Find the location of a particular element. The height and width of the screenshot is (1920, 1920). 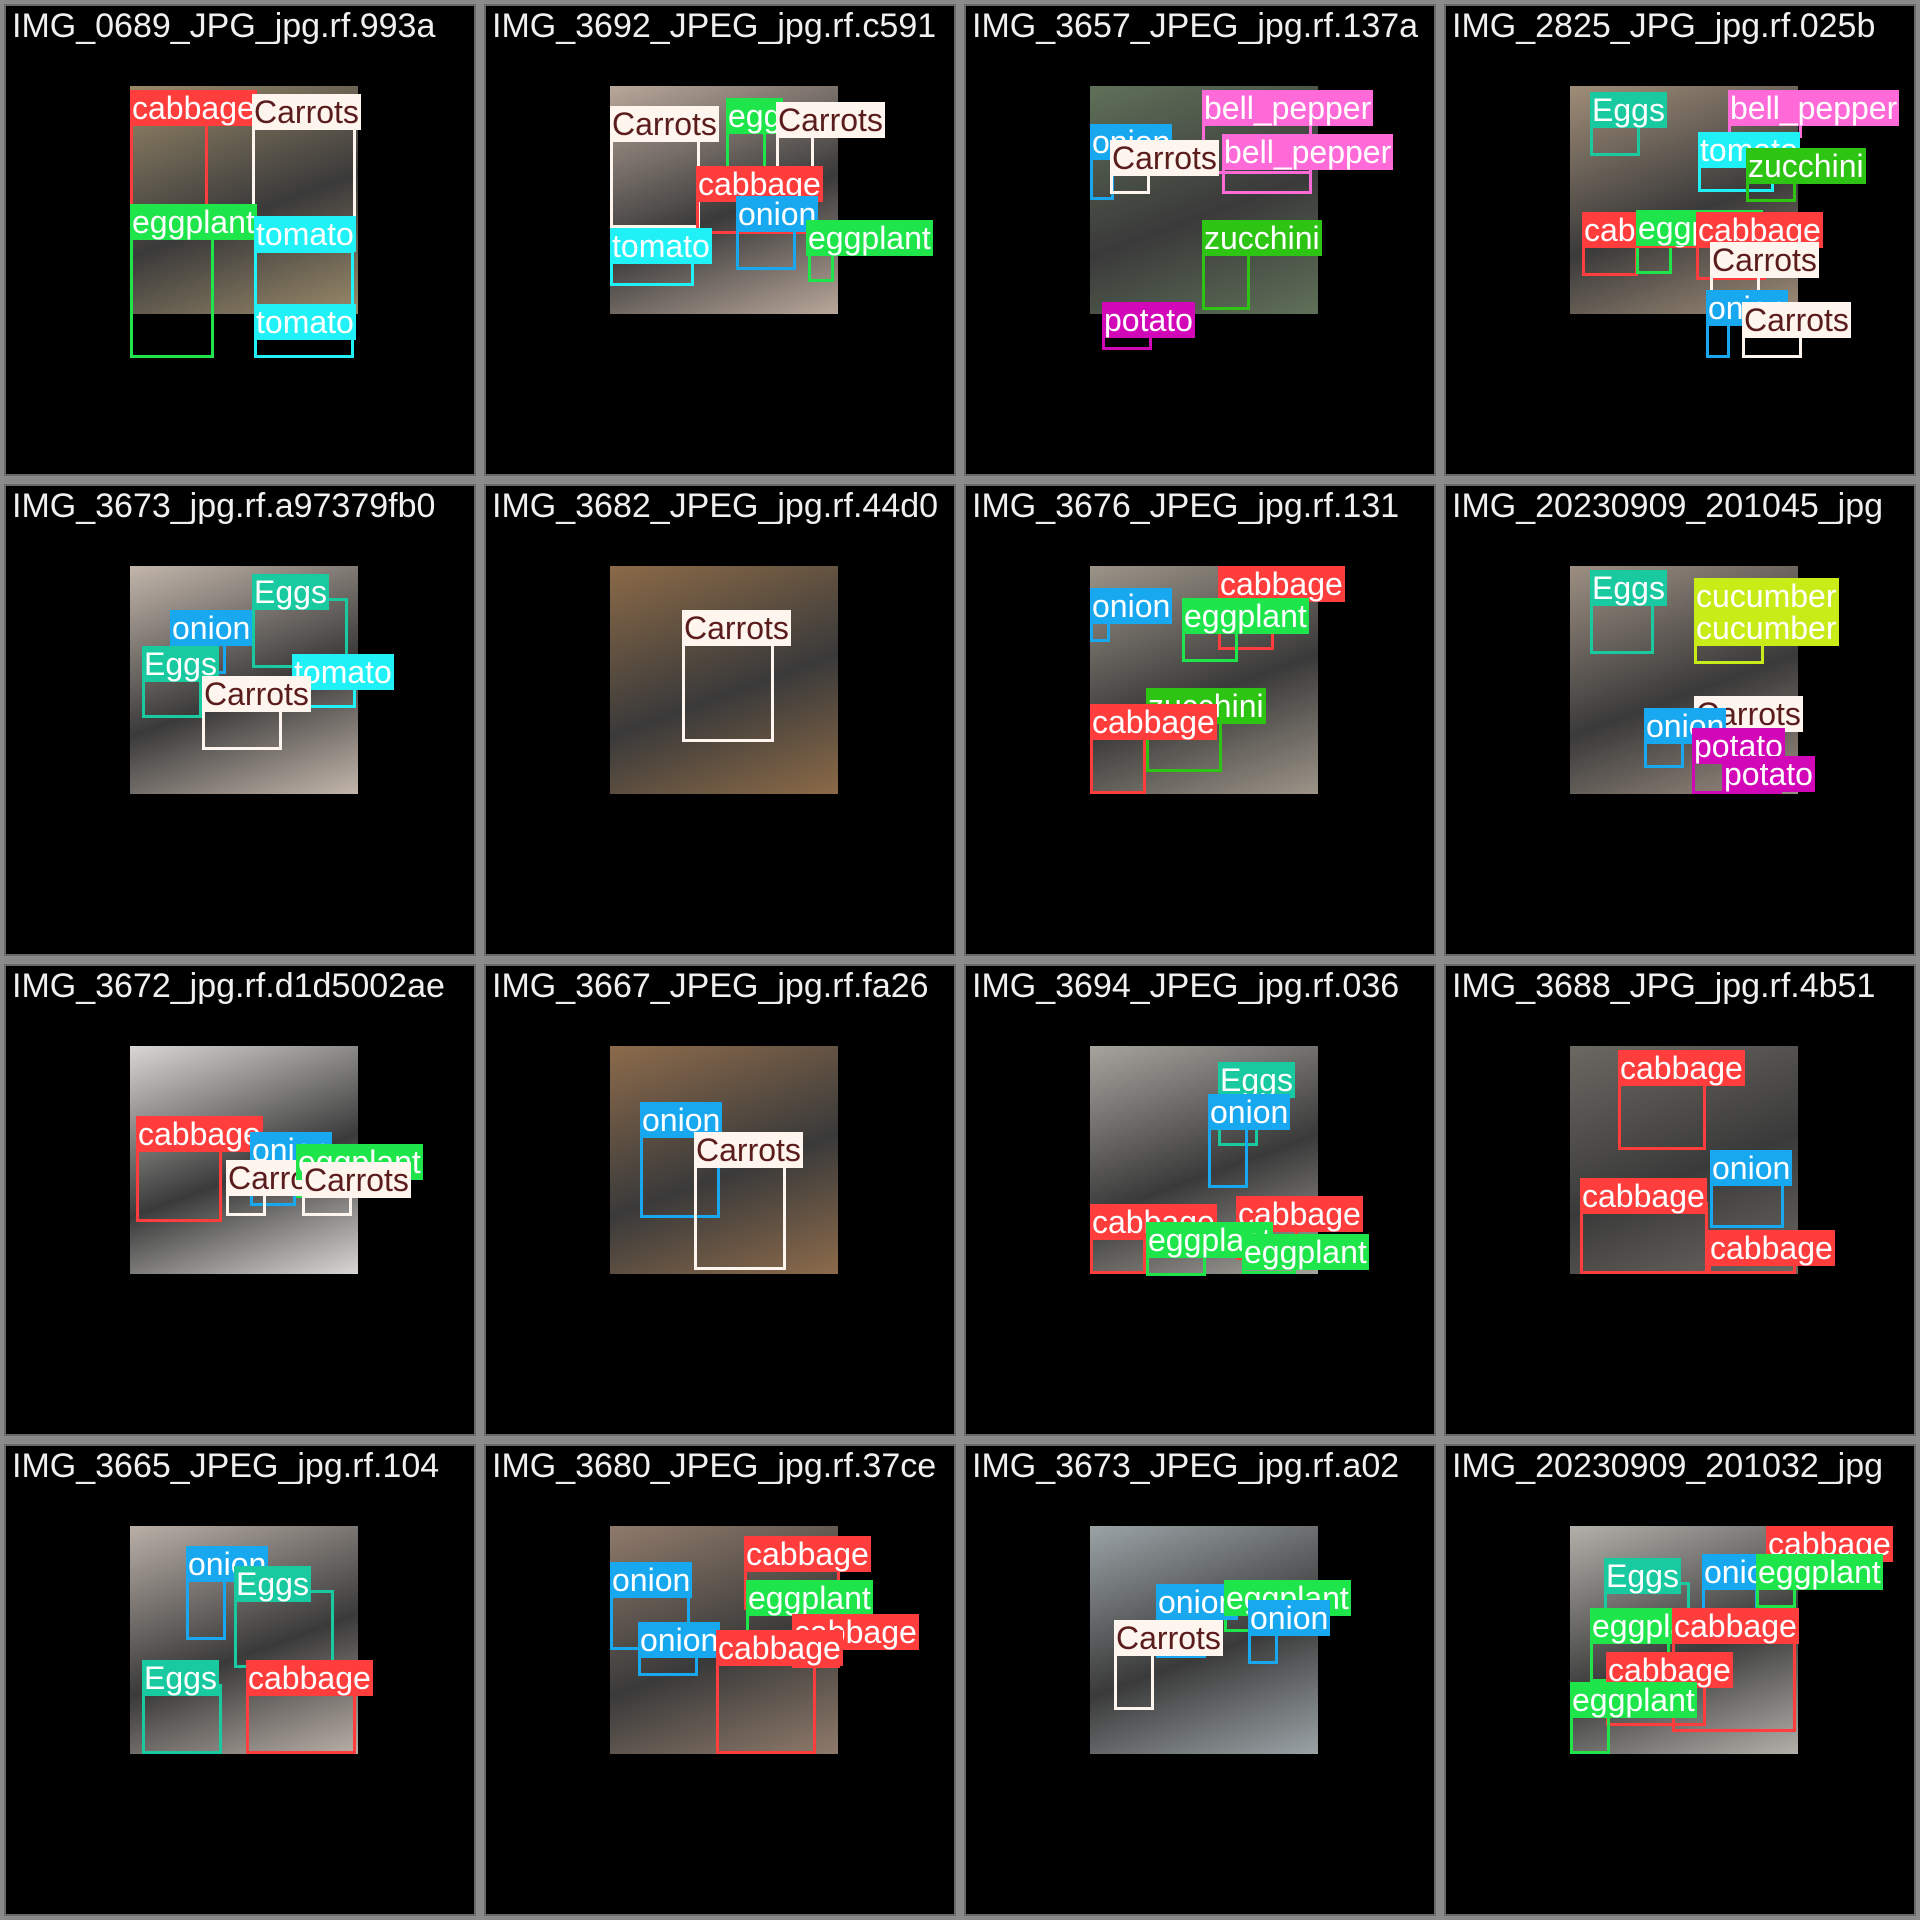

tile-filename: IMG_0689_JPG_jpg.rf.993a is located at coordinates (224, 26).